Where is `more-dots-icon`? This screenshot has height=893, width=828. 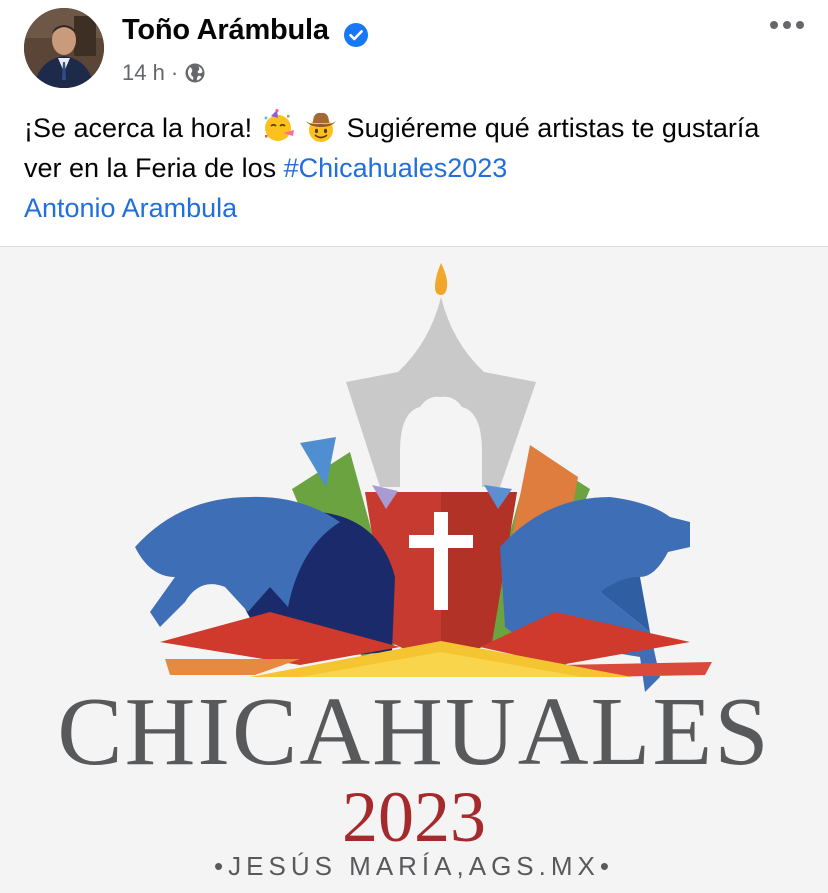
more-dots-icon is located at coordinates (787, 25).